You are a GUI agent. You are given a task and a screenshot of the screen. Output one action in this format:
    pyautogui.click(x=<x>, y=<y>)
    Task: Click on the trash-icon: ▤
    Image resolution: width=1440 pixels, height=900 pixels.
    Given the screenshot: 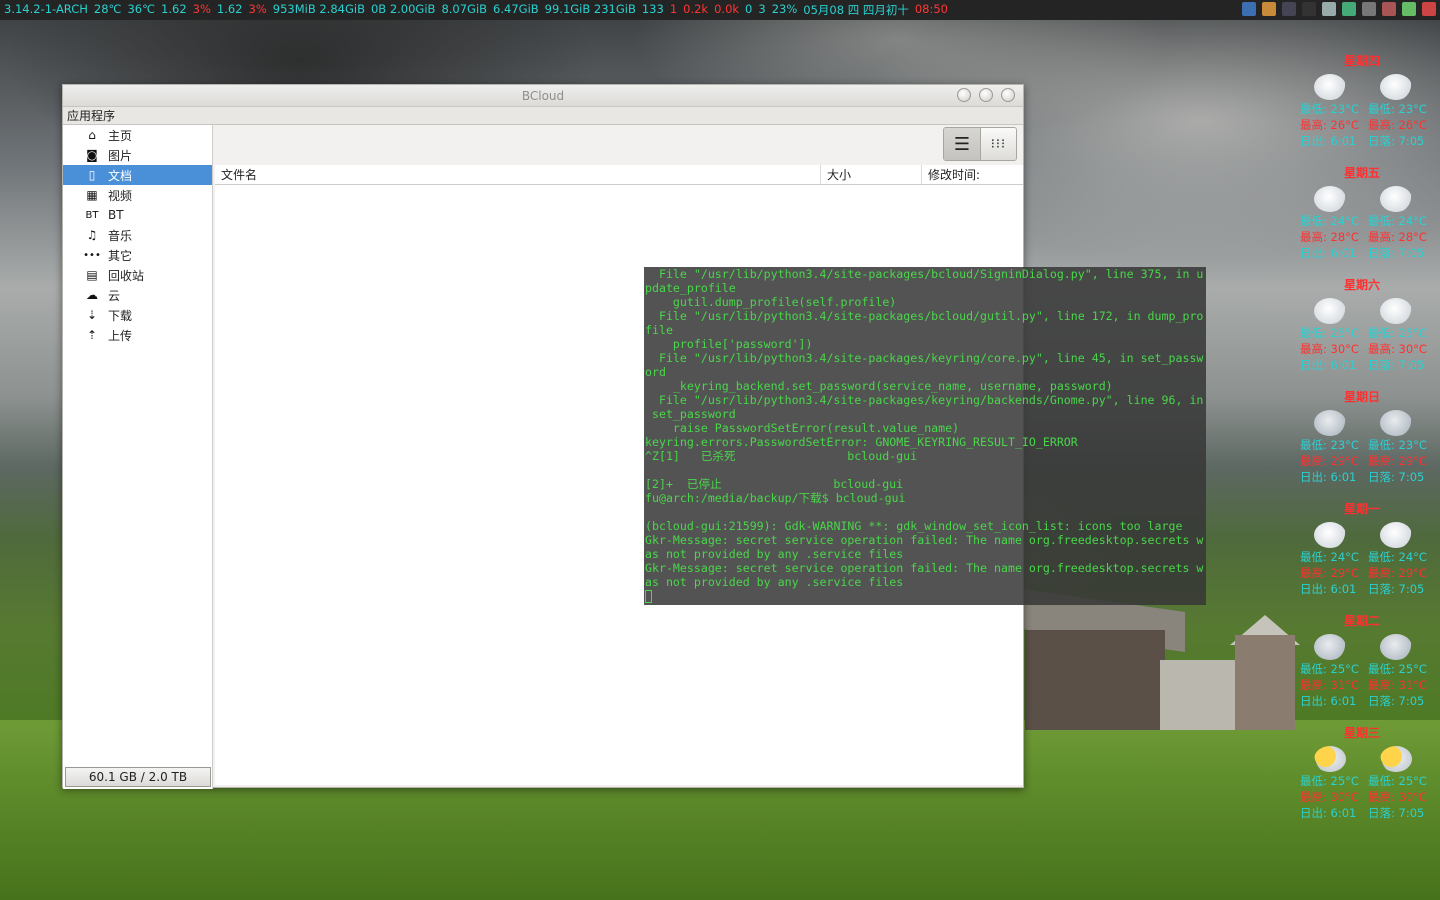 What is the action you would take?
    pyautogui.click(x=92, y=275)
    